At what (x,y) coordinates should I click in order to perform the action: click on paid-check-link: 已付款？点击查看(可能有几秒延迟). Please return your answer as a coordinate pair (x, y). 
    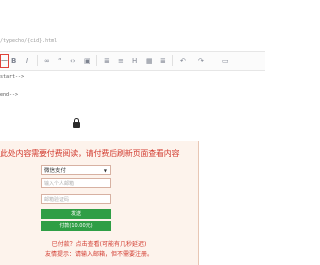
    Looking at the image, I should click on (99, 243).